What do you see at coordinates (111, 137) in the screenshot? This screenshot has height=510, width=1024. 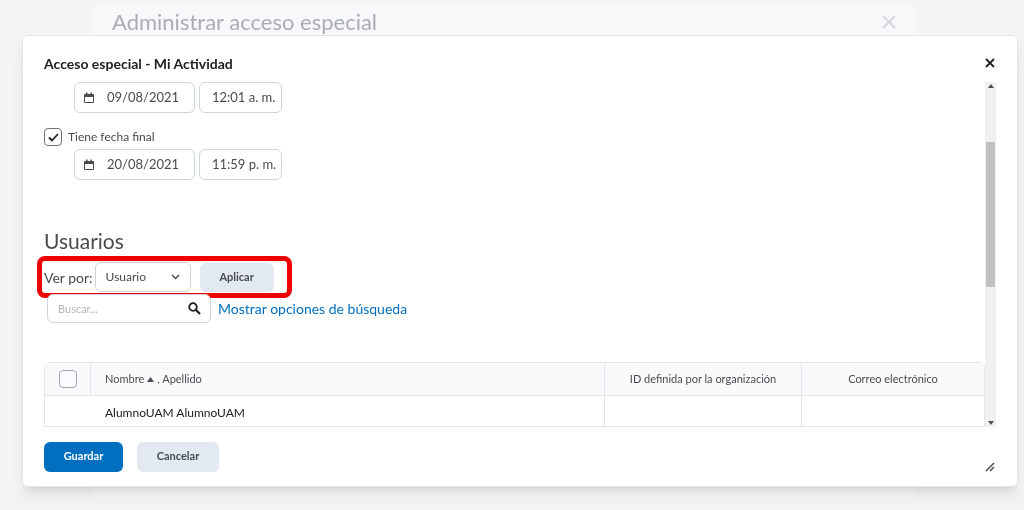 I see `checkbox-label: Tiene fecha final` at bounding box center [111, 137].